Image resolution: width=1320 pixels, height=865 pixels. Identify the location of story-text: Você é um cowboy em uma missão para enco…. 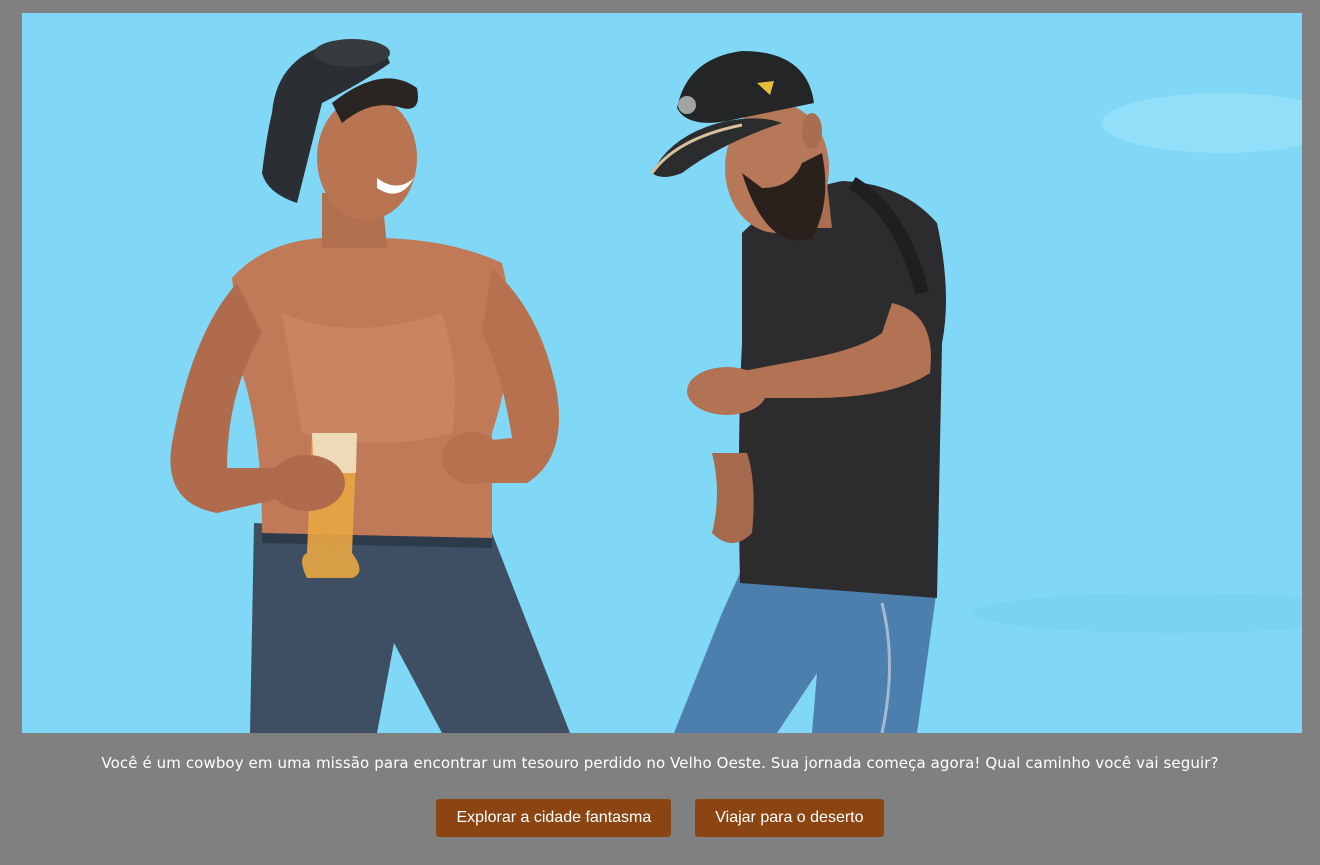
(660, 763).